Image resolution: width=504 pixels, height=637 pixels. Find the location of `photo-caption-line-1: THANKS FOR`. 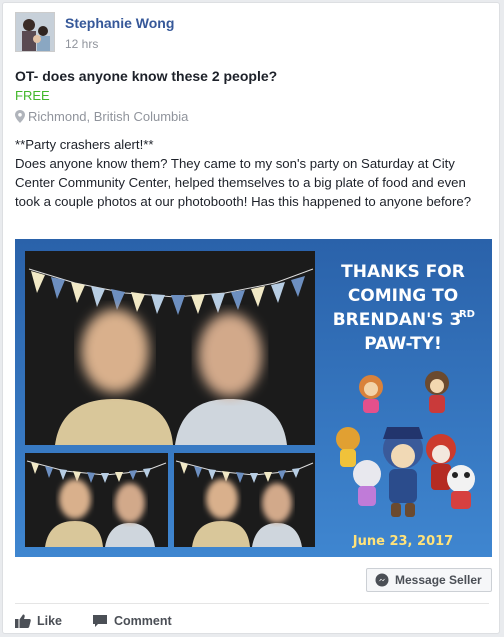

photo-caption-line-1: THANKS FOR is located at coordinates (403, 272).